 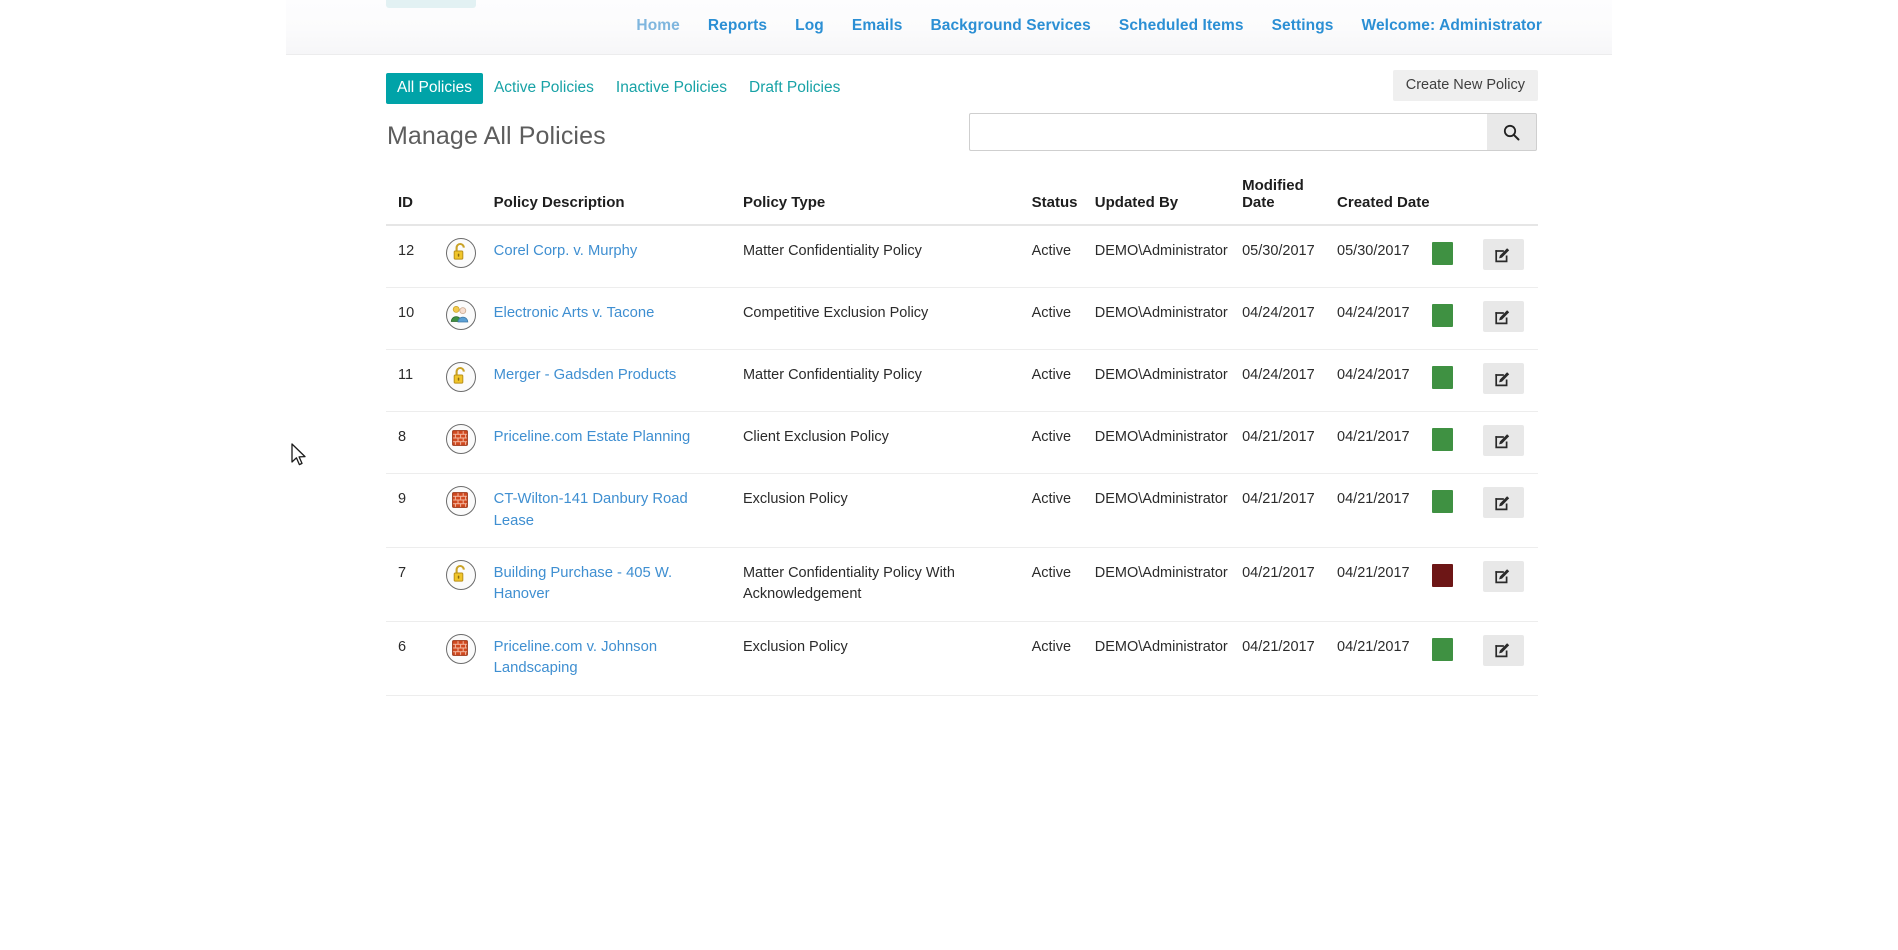 I want to click on brick-wall-icon, so click(x=461, y=648).